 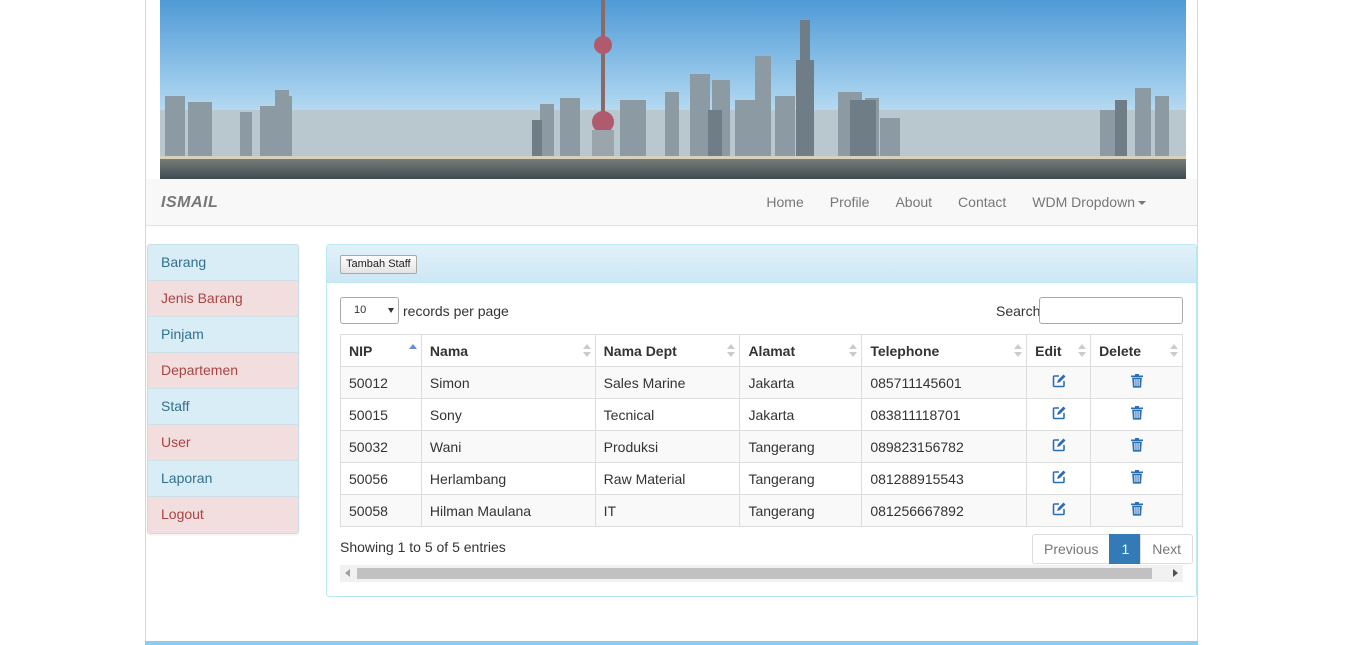 I want to click on sidebar-item-pinjam: Pinjam, so click(x=223, y=335).